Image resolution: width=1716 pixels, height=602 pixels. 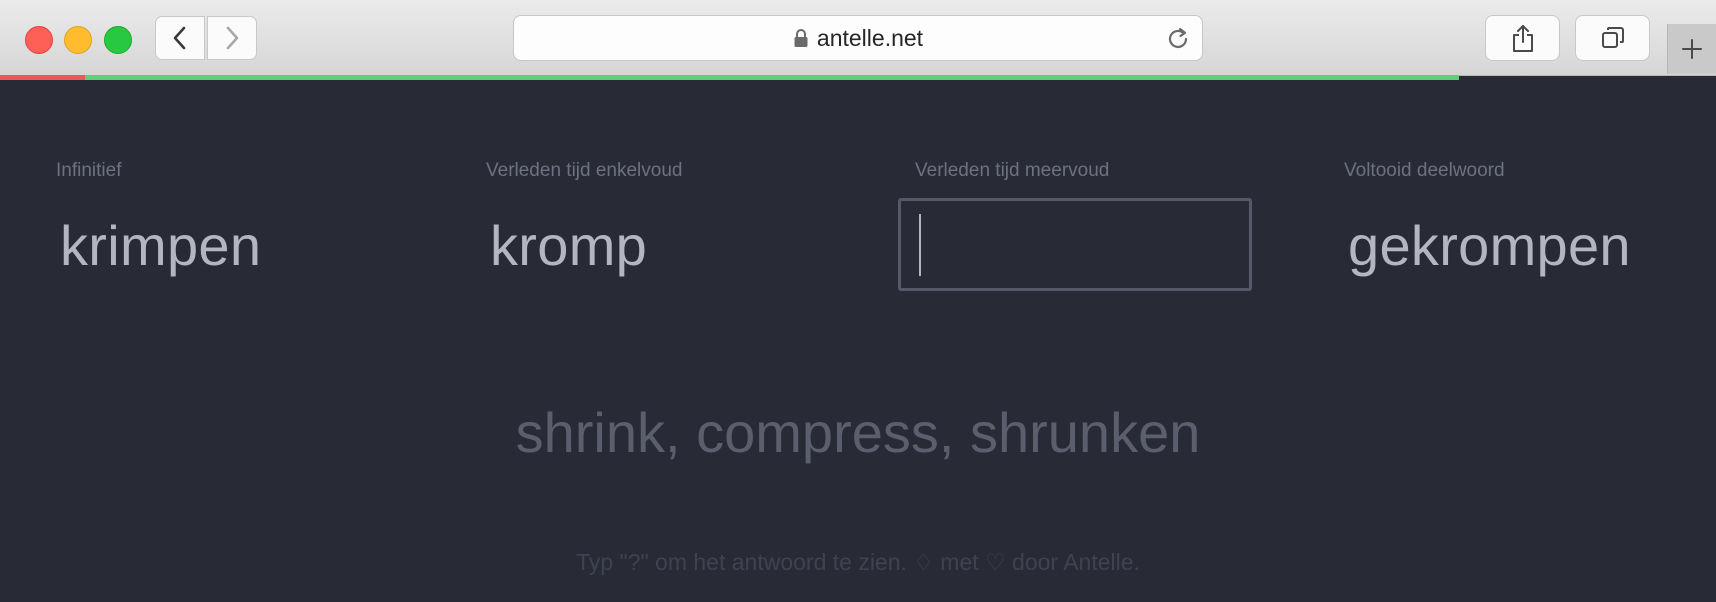 I want to click on column-past-plural: Verleden tijd meervoud, so click(x=1012, y=171).